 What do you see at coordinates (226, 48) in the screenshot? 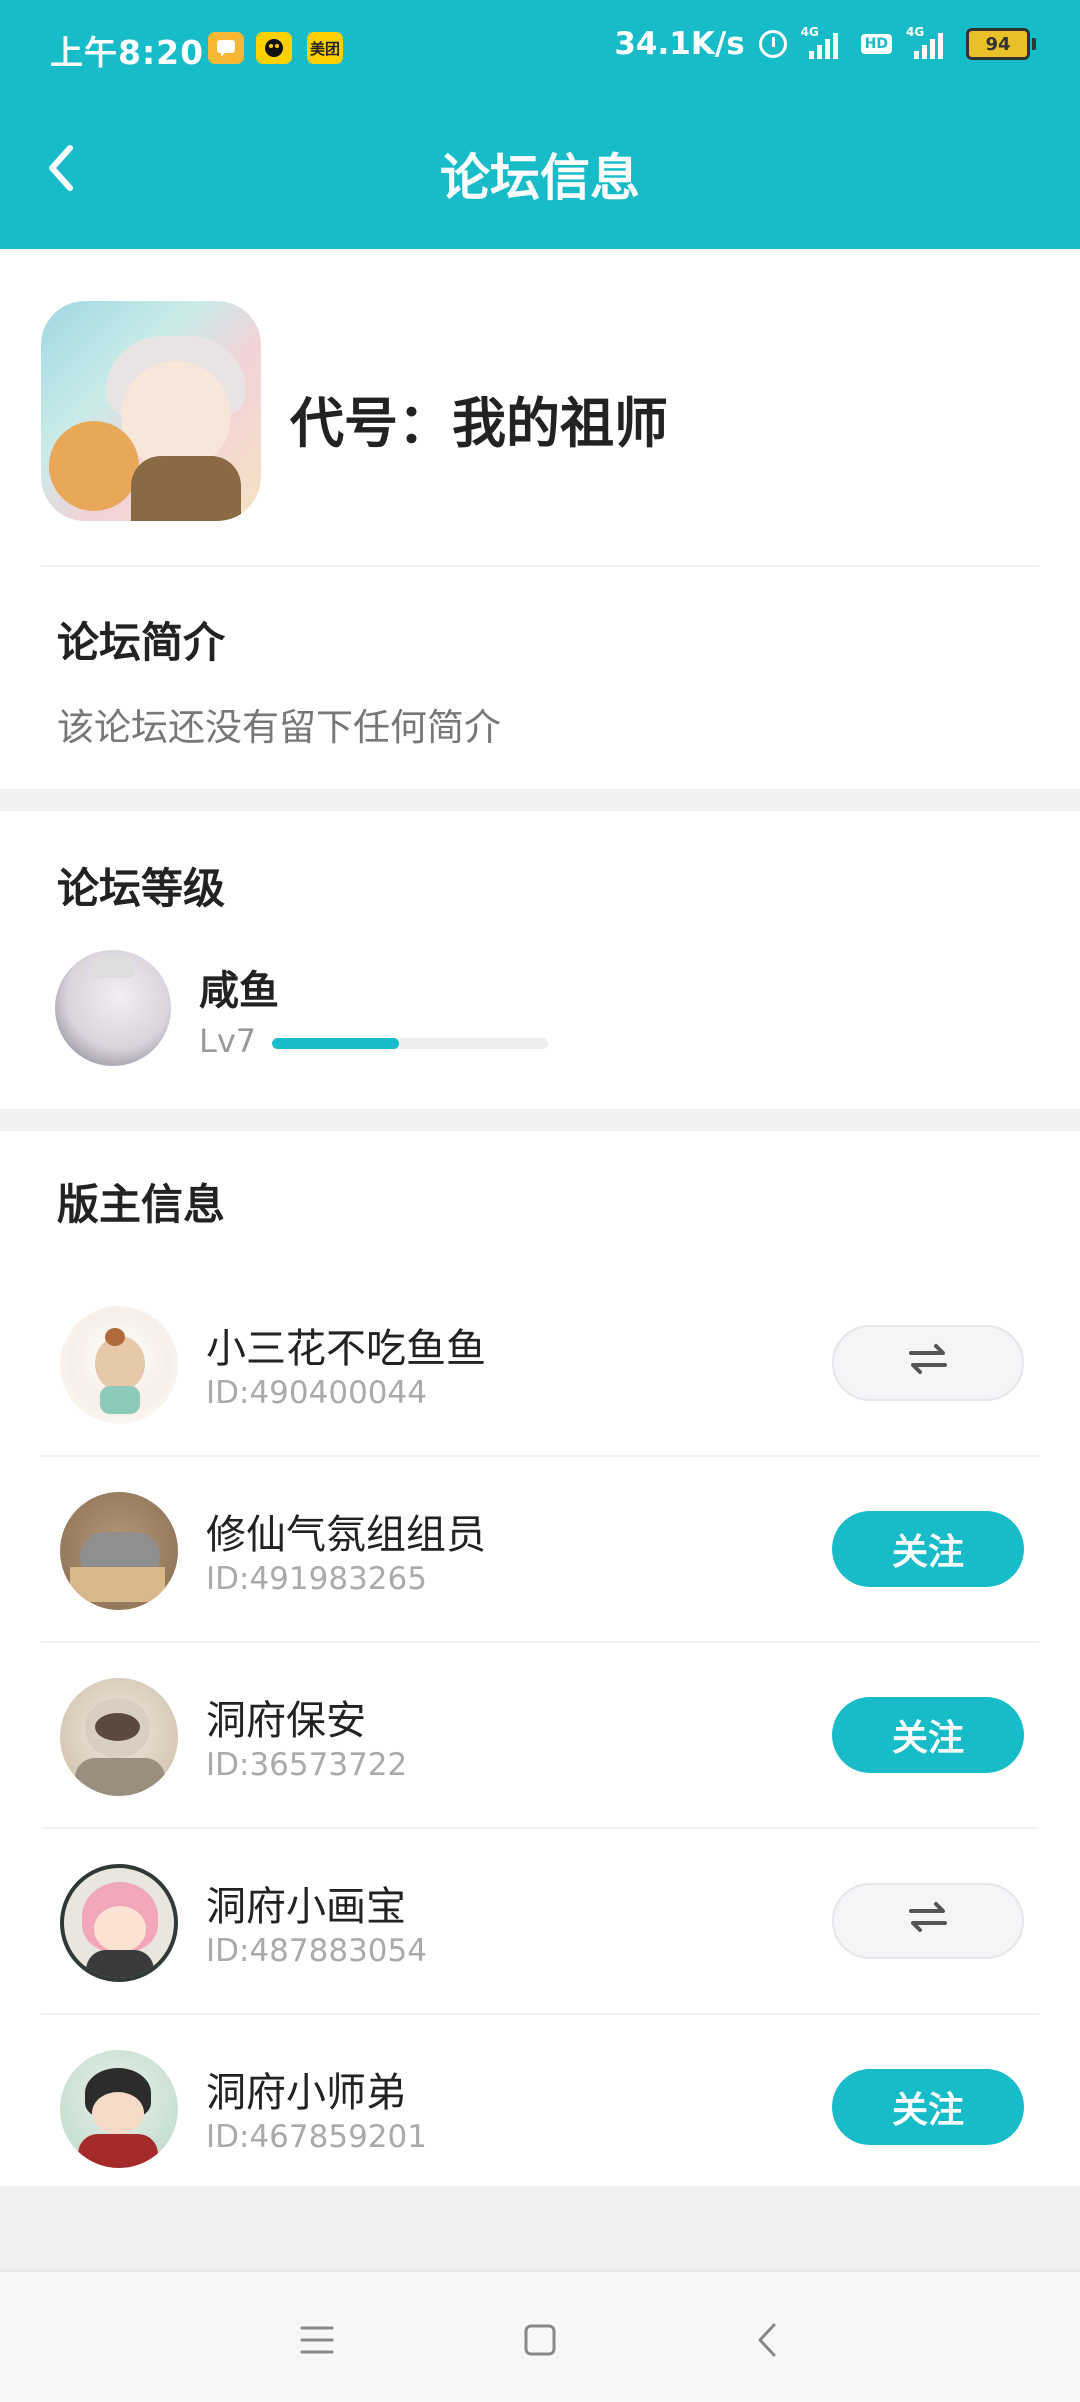
I see `message-notification-icon` at bounding box center [226, 48].